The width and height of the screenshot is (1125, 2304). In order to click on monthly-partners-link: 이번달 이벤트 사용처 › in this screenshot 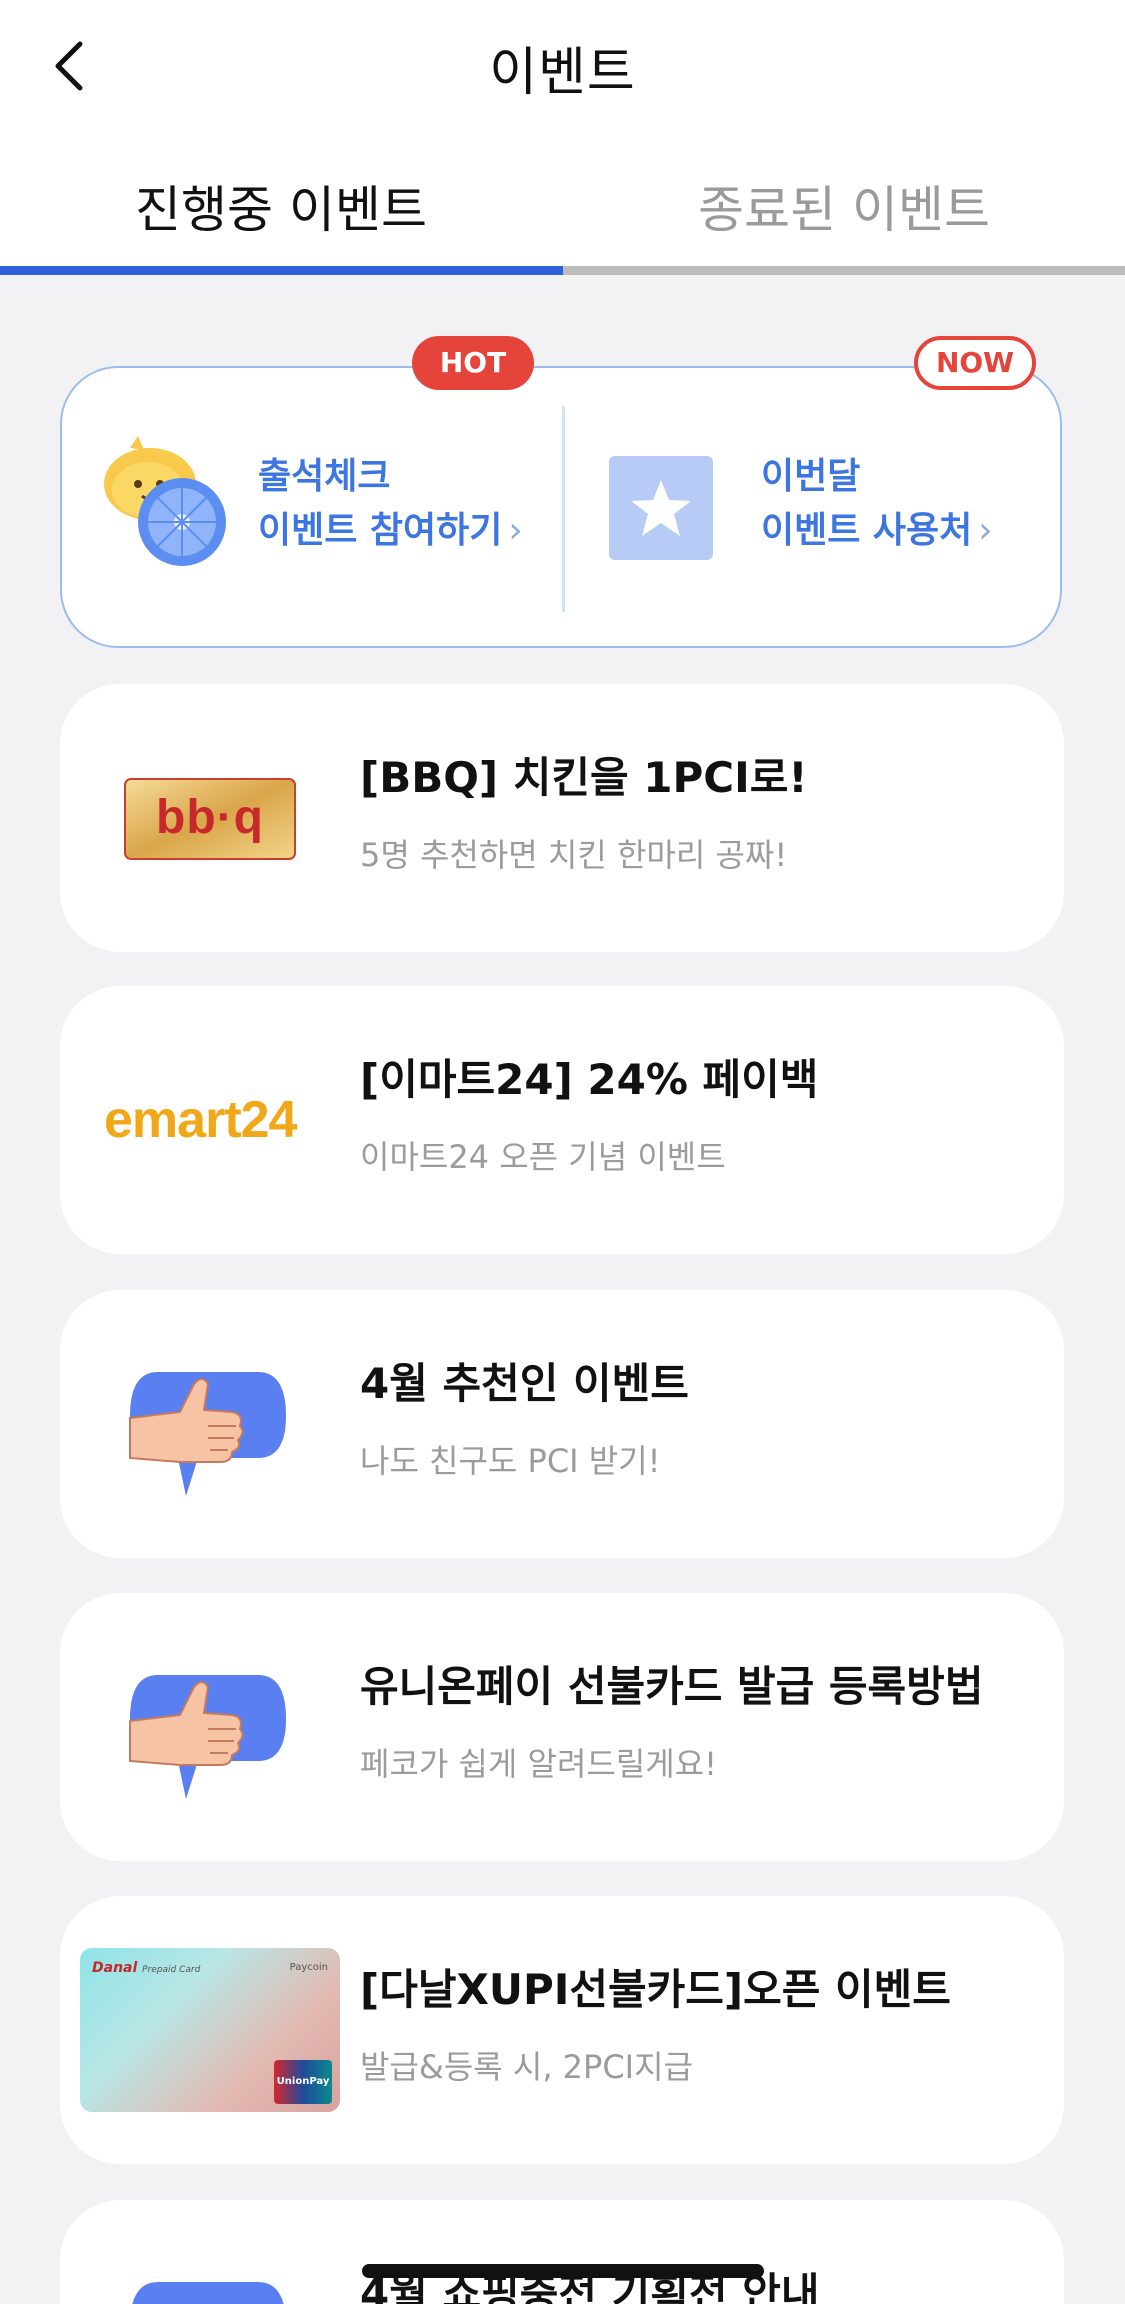, I will do `click(813, 507)`.